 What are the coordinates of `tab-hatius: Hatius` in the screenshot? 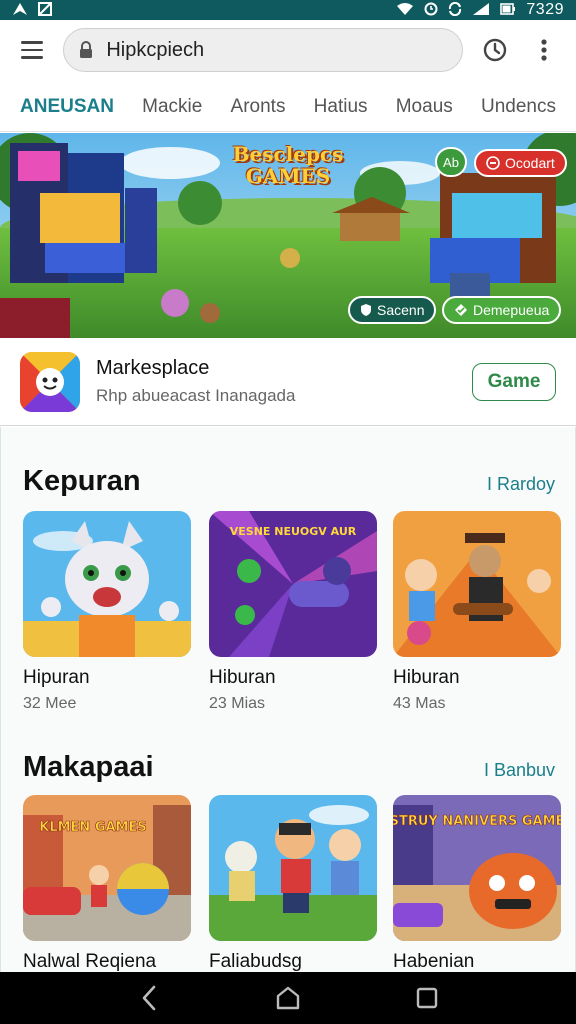 It's located at (341, 107).